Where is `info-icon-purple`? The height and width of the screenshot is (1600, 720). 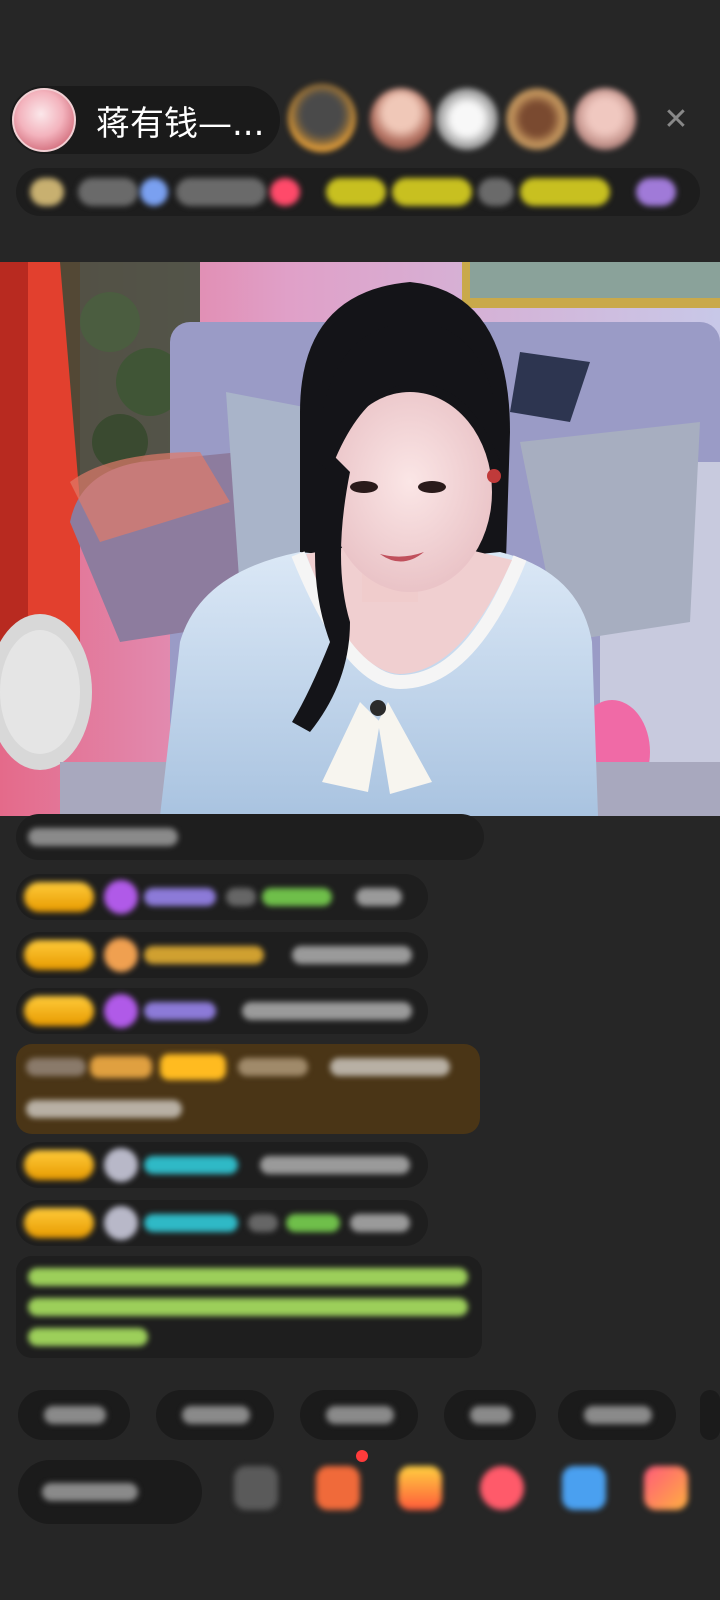 info-icon-purple is located at coordinates (656, 192).